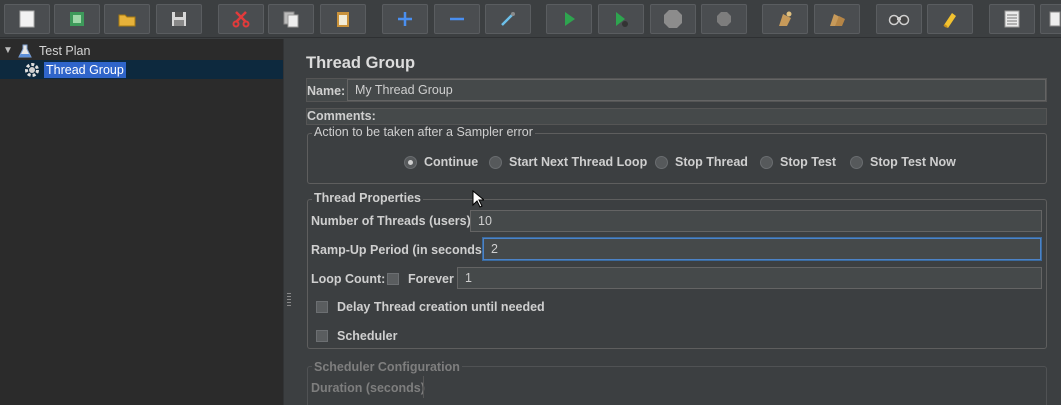  What do you see at coordinates (367, 198) in the screenshot?
I see `thread-properties-title: Thread Properties` at bounding box center [367, 198].